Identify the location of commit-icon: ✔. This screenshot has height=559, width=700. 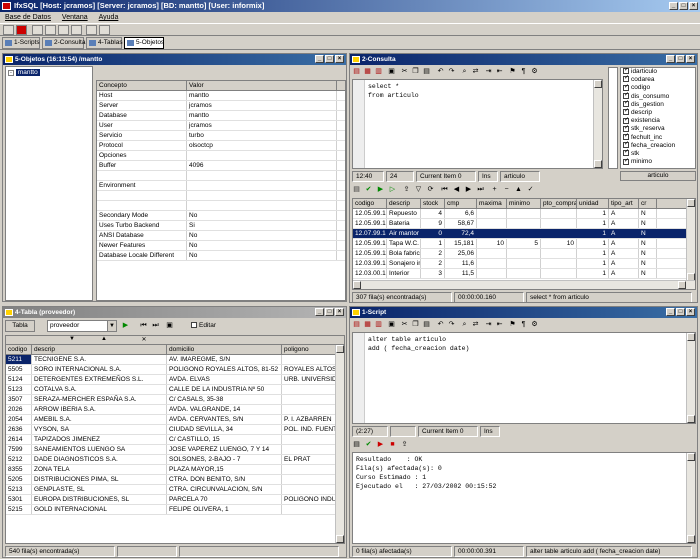
(368, 189).